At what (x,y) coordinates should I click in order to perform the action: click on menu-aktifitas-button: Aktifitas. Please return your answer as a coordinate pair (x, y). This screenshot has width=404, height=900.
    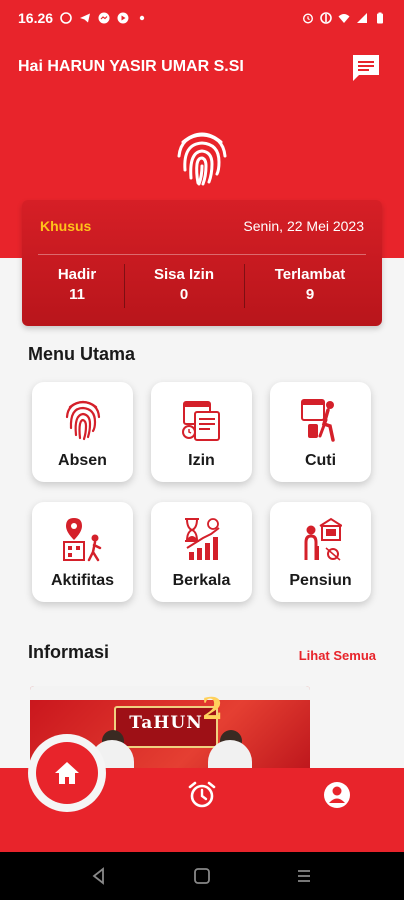
    Looking at the image, I should click on (82, 552).